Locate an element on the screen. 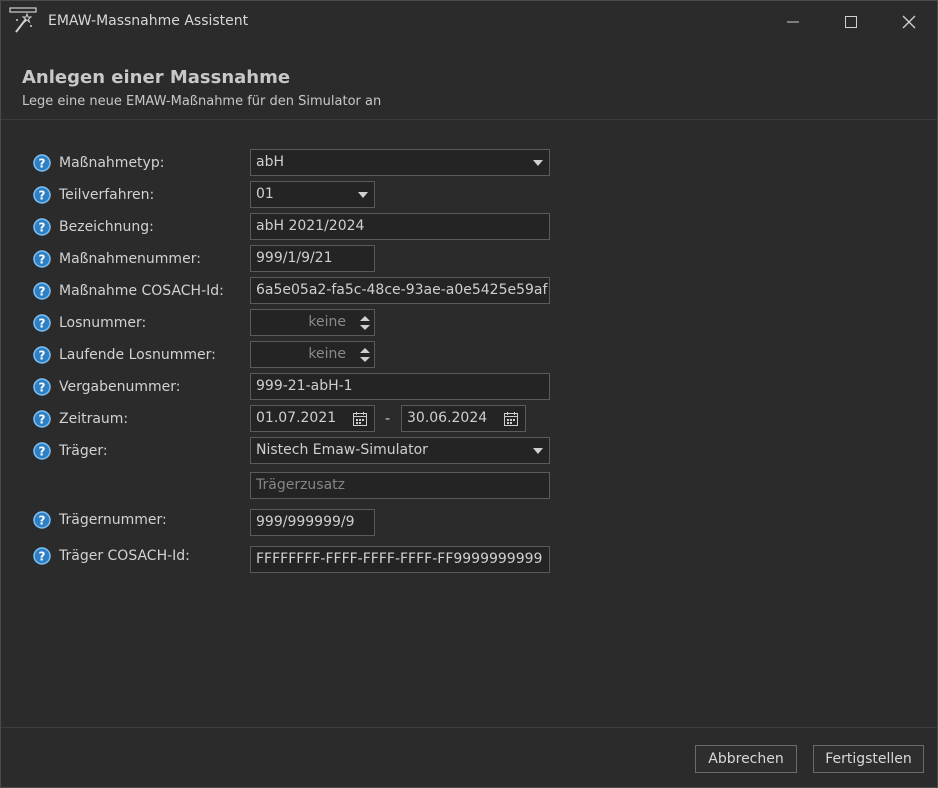  laufende-losnummer-label: Laufende Losnummer: is located at coordinates (137, 355).